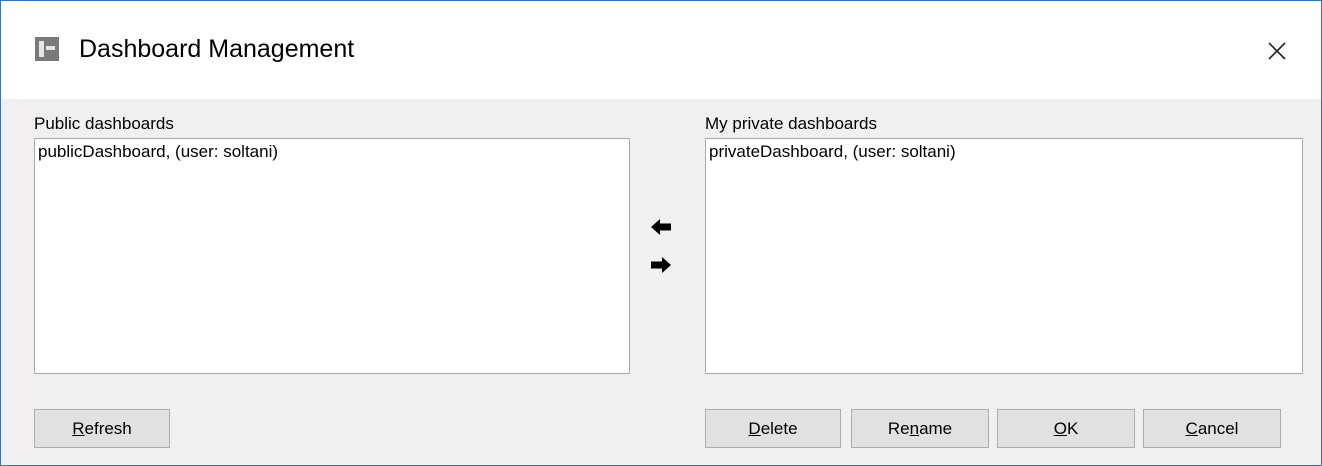  I want to click on button-mnemonic: O, so click(1060, 428).